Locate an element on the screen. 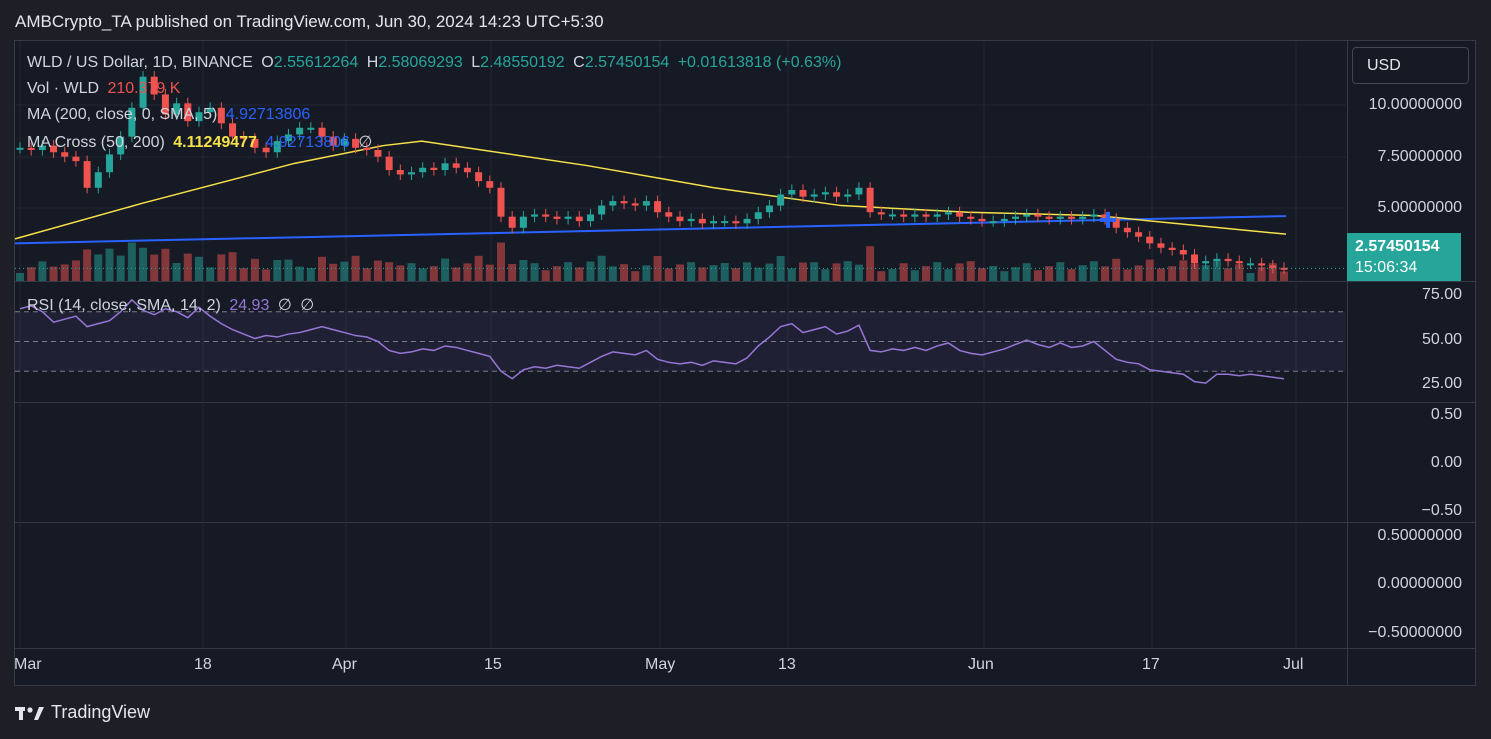  tradingview-logo: TradingView is located at coordinates (82, 712).